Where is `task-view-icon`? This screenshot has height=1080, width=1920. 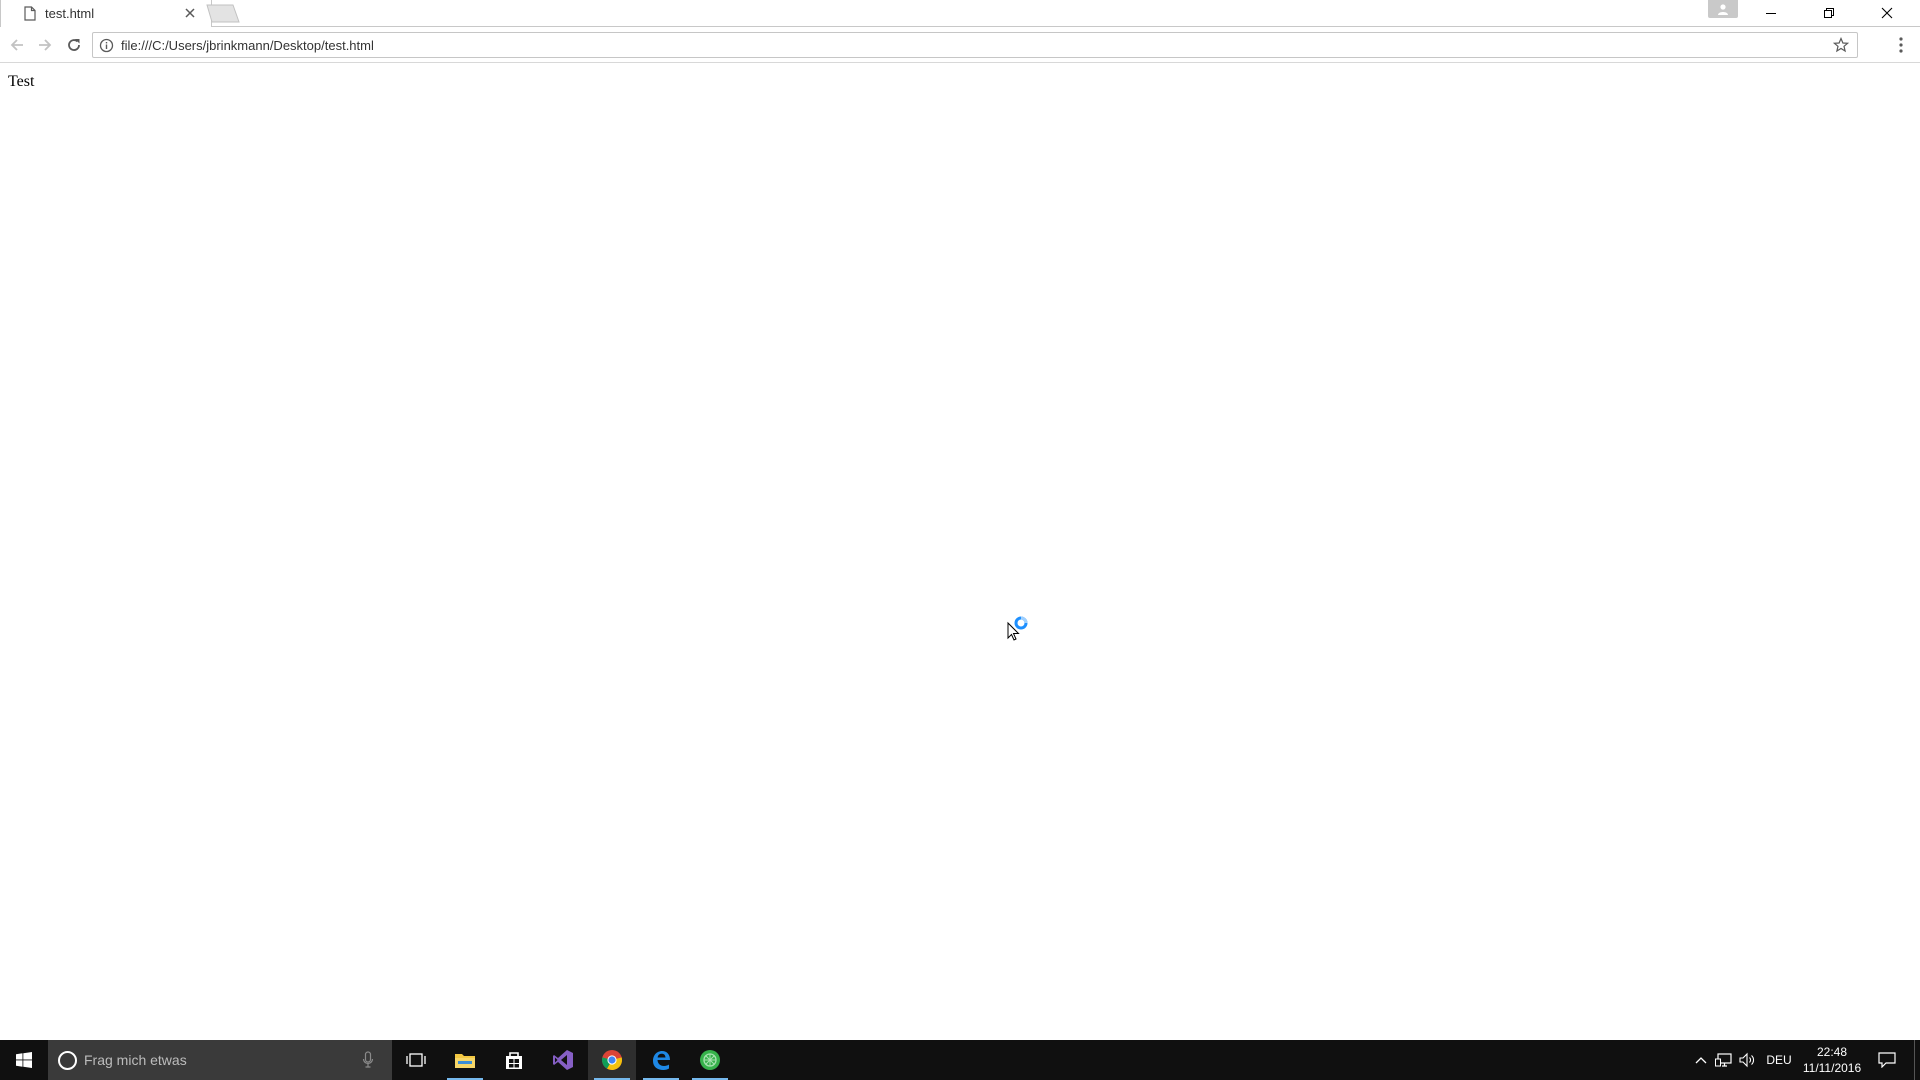 task-view-icon is located at coordinates (416, 1060).